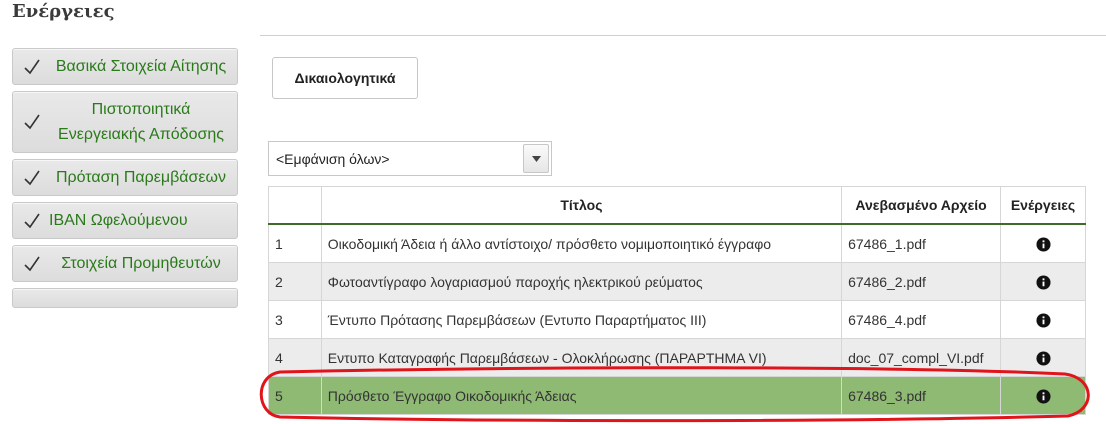 This screenshot has width=1106, height=424. I want to click on tab-documents: Δικαιολογητικά, so click(345, 78).